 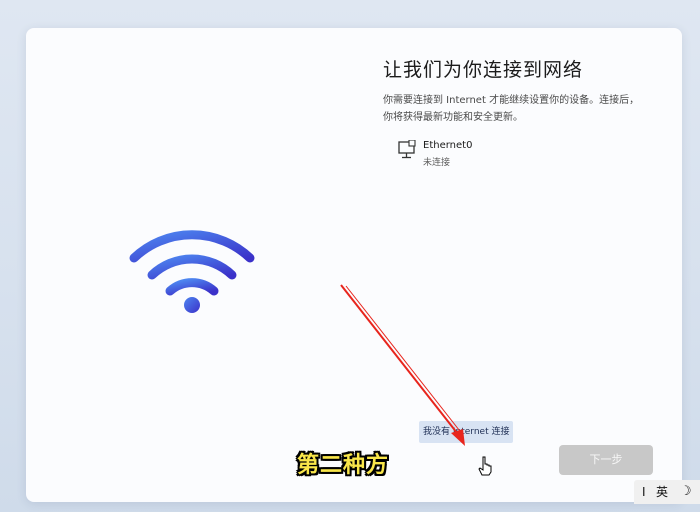 What do you see at coordinates (485, 466) in the screenshot?
I see `hand-cursor-icon` at bounding box center [485, 466].